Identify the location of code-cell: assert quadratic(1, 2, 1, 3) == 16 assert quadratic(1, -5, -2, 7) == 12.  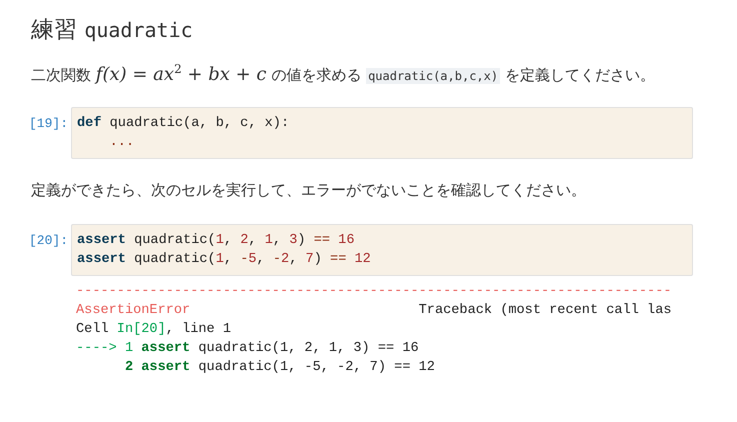
(382, 250).